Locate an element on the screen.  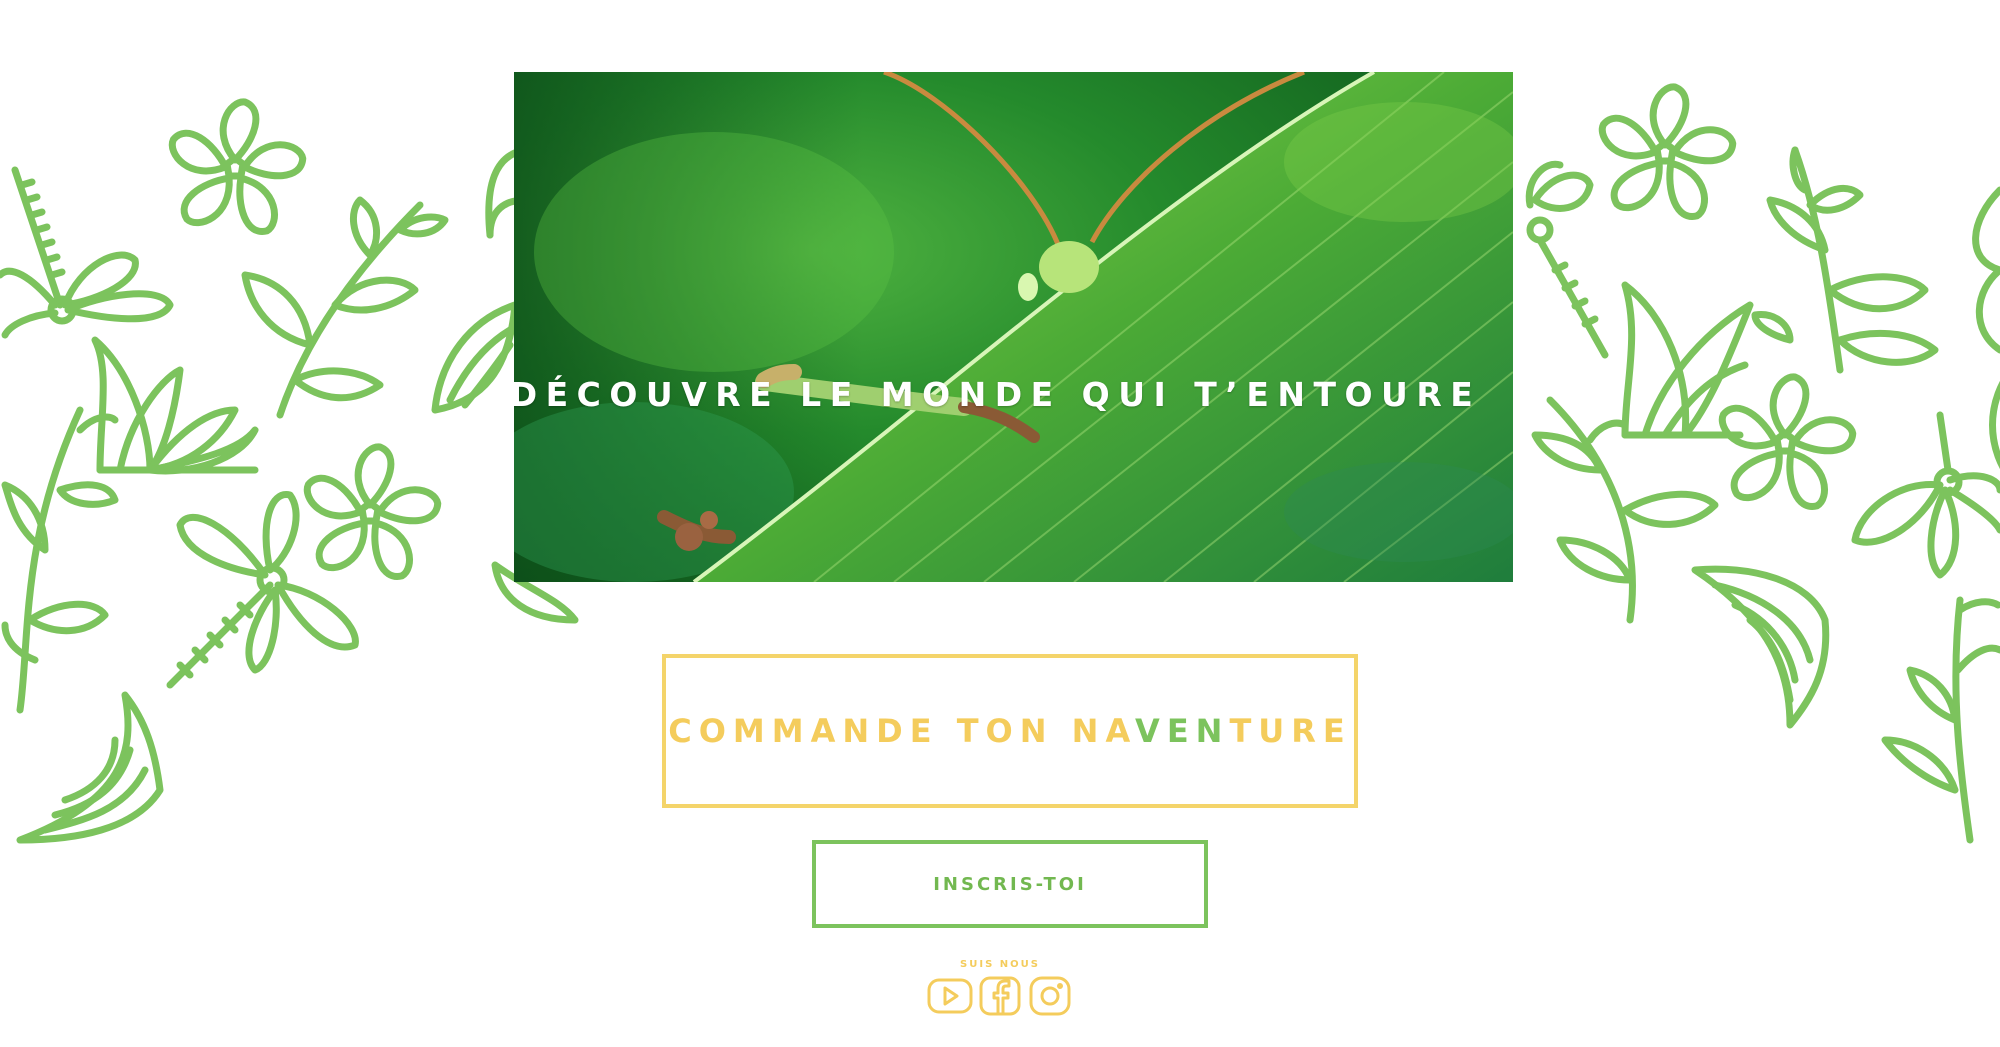
facebook-icon is located at coordinates (1000, 996).